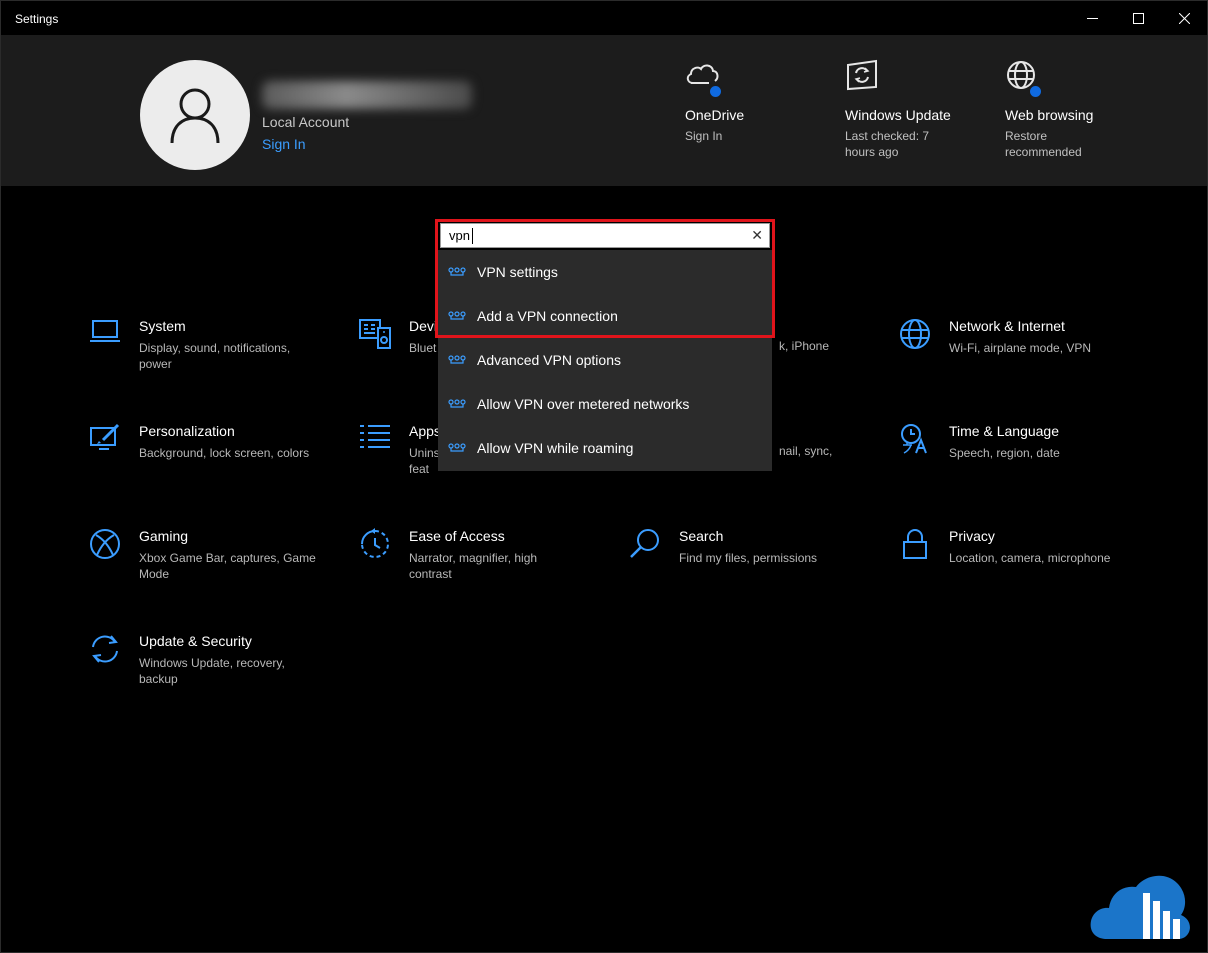  Describe the element at coordinates (644, 543) in the screenshot. I see `search-icon` at that location.